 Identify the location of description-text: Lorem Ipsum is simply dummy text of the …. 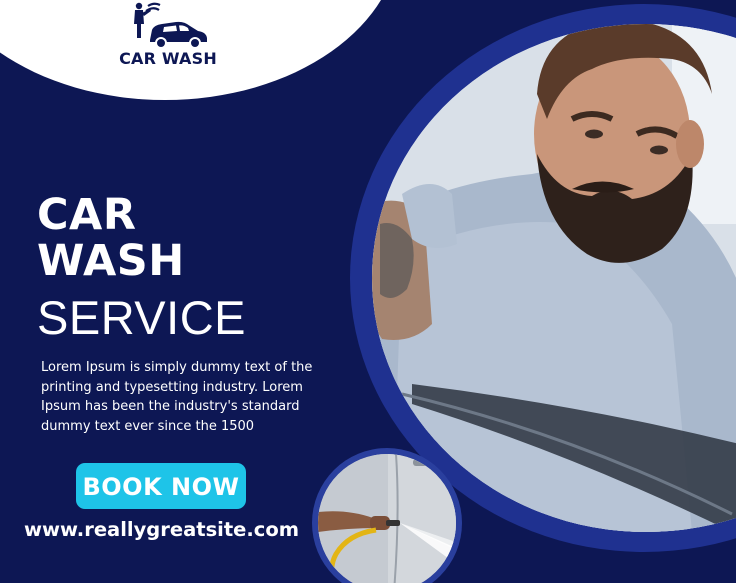
(177, 397).